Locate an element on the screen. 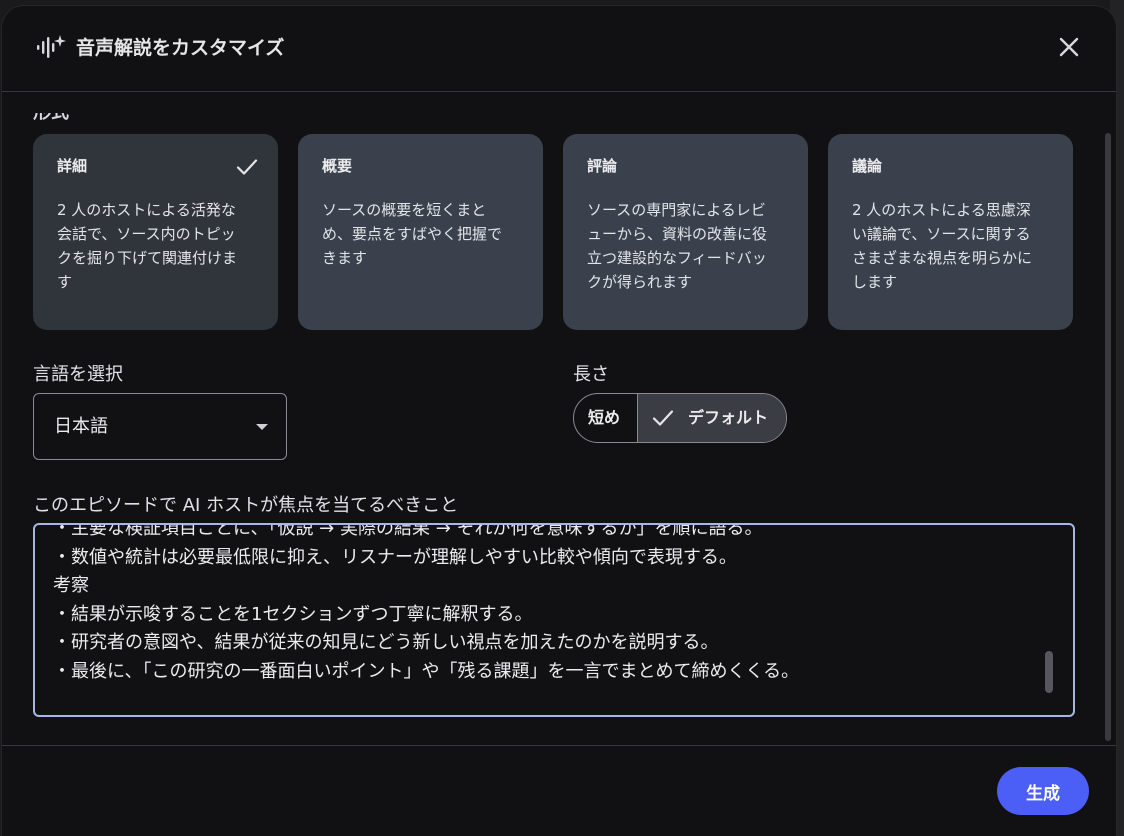  format-card-summary: 概要 ソースの概要を短くまと め、要点をすばやく把握で きます is located at coordinates (420, 232).